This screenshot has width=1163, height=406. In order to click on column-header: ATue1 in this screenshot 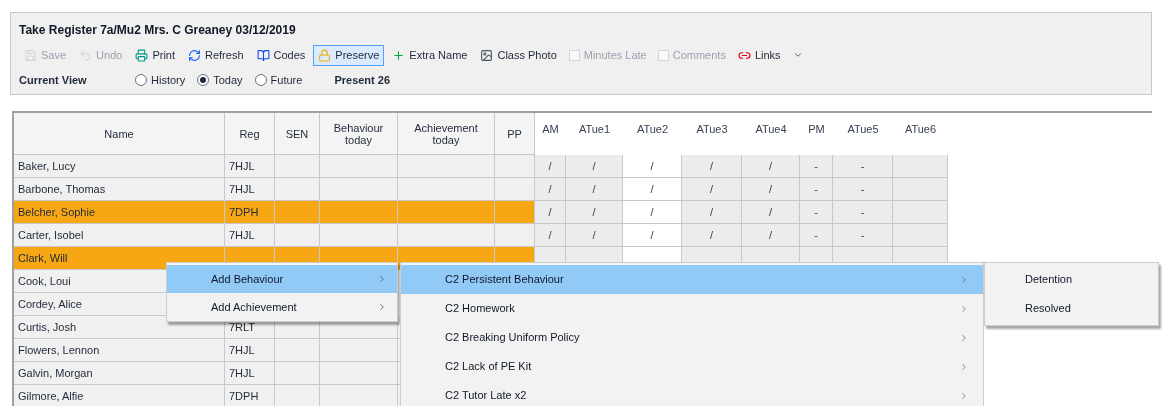, I will do `click(594, 134)`.